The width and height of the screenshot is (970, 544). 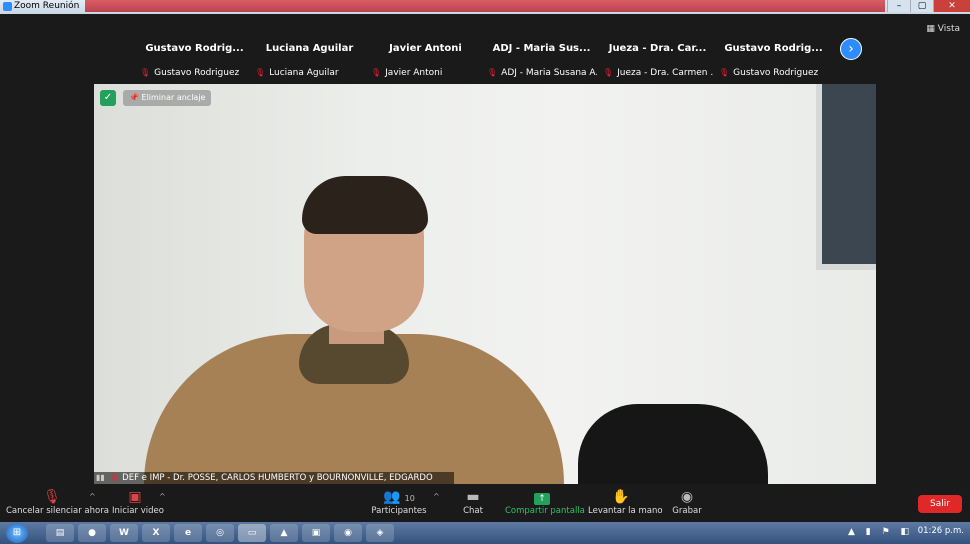 What do you see at coordinates (921, 6) in the screenshot?
I see `maximize-button: ▢` at bounding box center [921, 6].